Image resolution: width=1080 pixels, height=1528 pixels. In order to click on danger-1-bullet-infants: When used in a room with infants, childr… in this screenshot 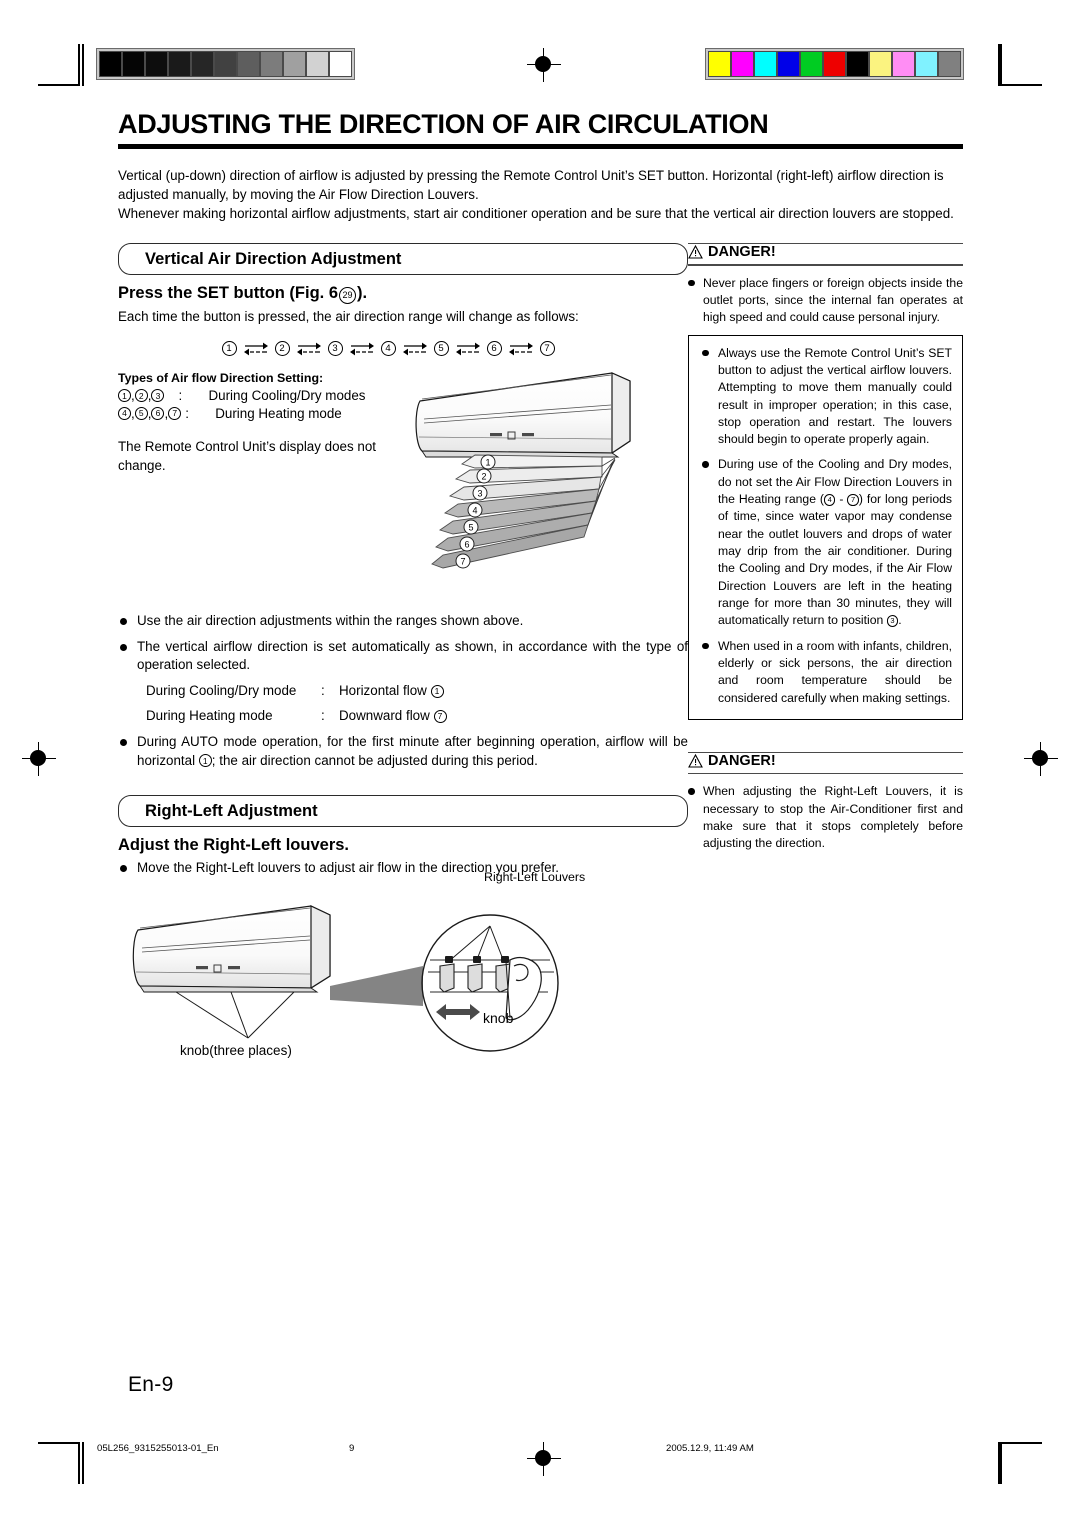, I will do `click(825, 672)`.